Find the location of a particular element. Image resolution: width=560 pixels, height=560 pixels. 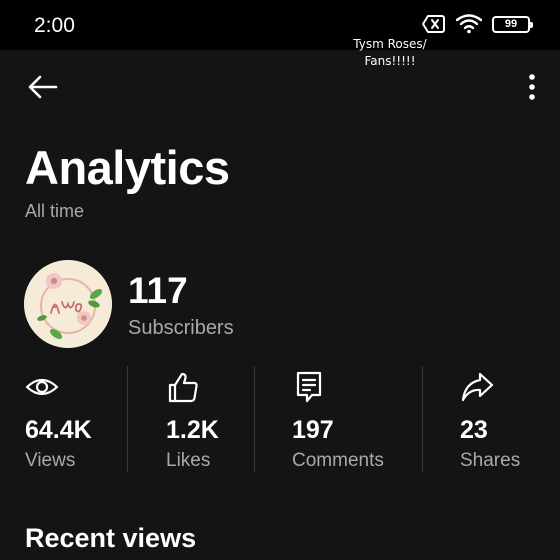

overlay-caption-line-1: Tysm Roses/ is located at coordinates (390, 44).